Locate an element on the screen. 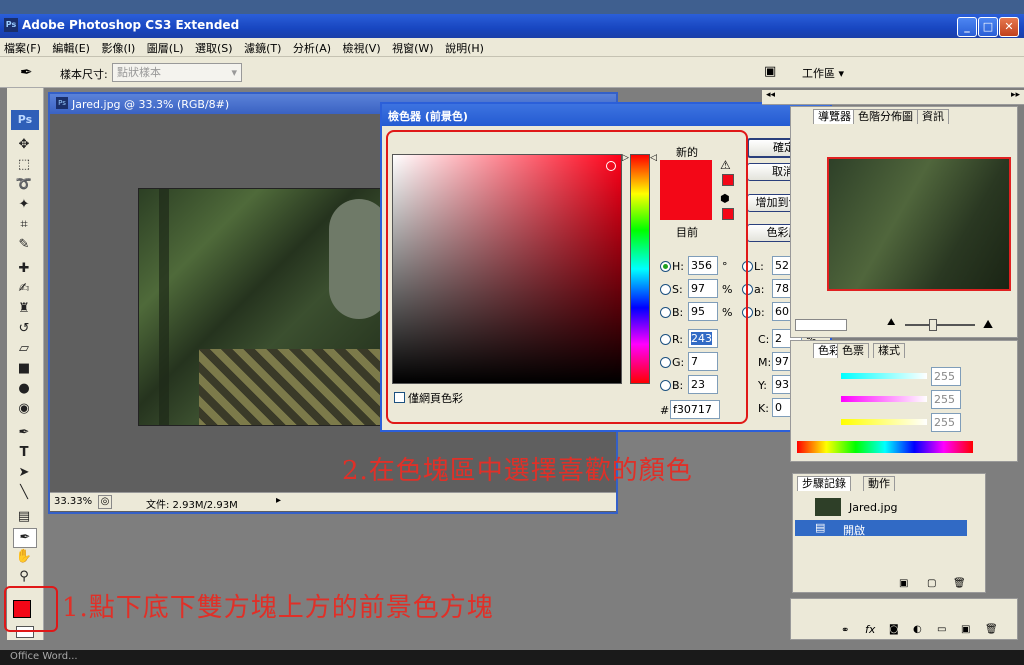 The image size is (1024, 665). hand-tool-icon: ✋ is located at coordinates (24, 557).